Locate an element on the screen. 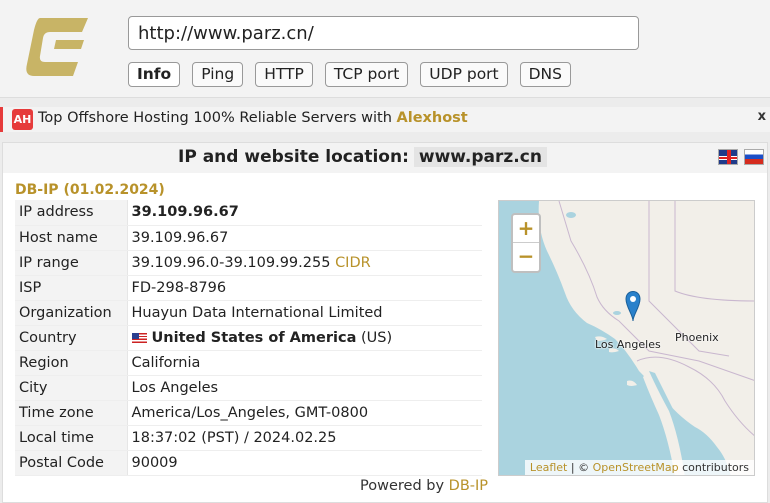 This screenshot has width=770, height=503. table-row: Postal Code 90009 is located at coordinates (248, 463).